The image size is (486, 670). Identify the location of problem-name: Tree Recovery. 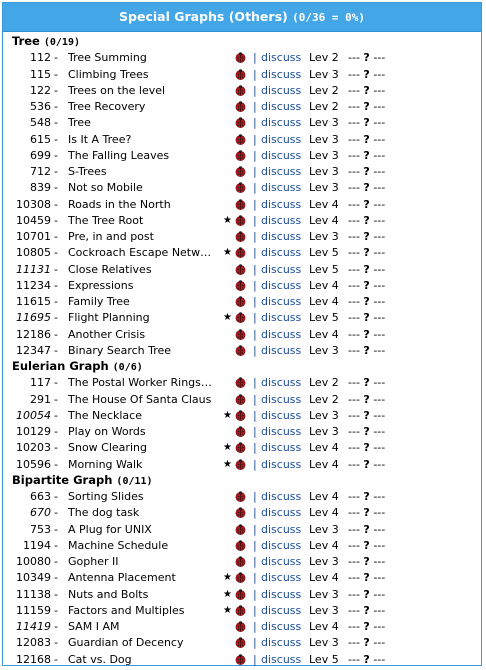
(143, 107).